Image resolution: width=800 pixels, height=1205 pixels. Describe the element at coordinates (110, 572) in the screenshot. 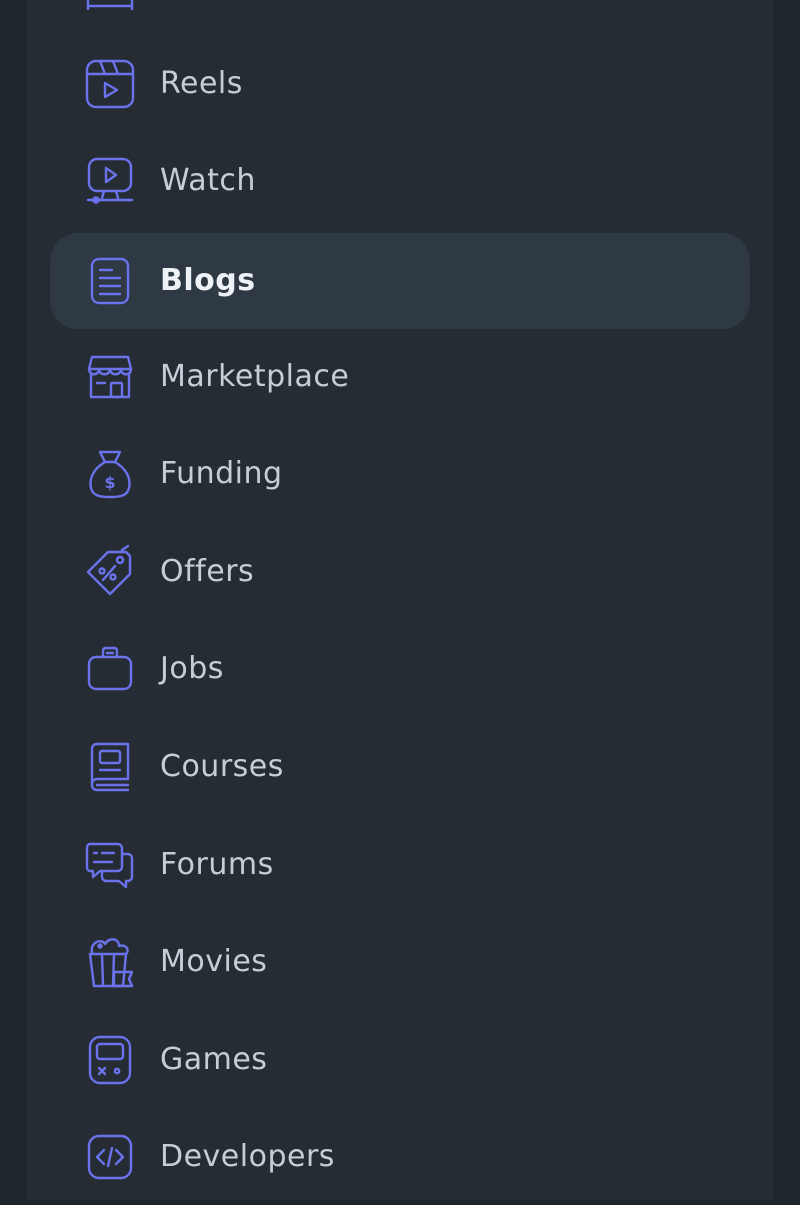

I see `tag-percent-icon` at that location.